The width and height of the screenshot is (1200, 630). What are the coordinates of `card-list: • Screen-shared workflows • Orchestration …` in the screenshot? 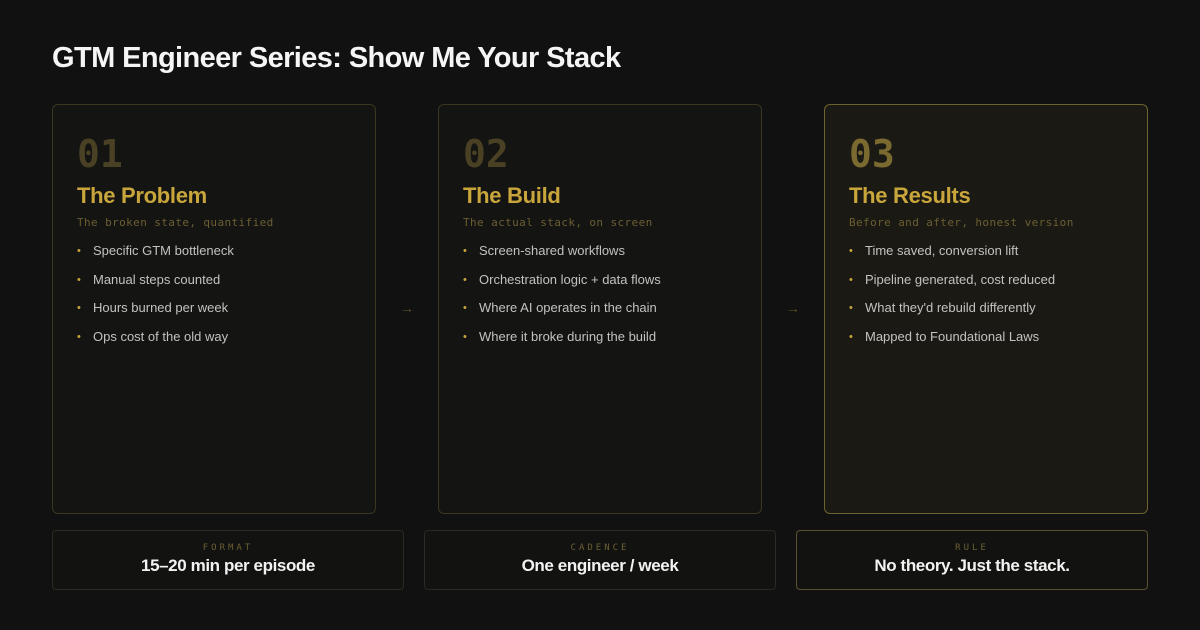 It's located at (600, 294).